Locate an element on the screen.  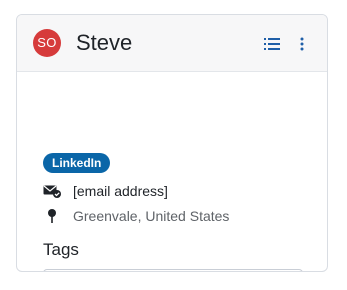
list-icon is located at coordinates (272, 44).